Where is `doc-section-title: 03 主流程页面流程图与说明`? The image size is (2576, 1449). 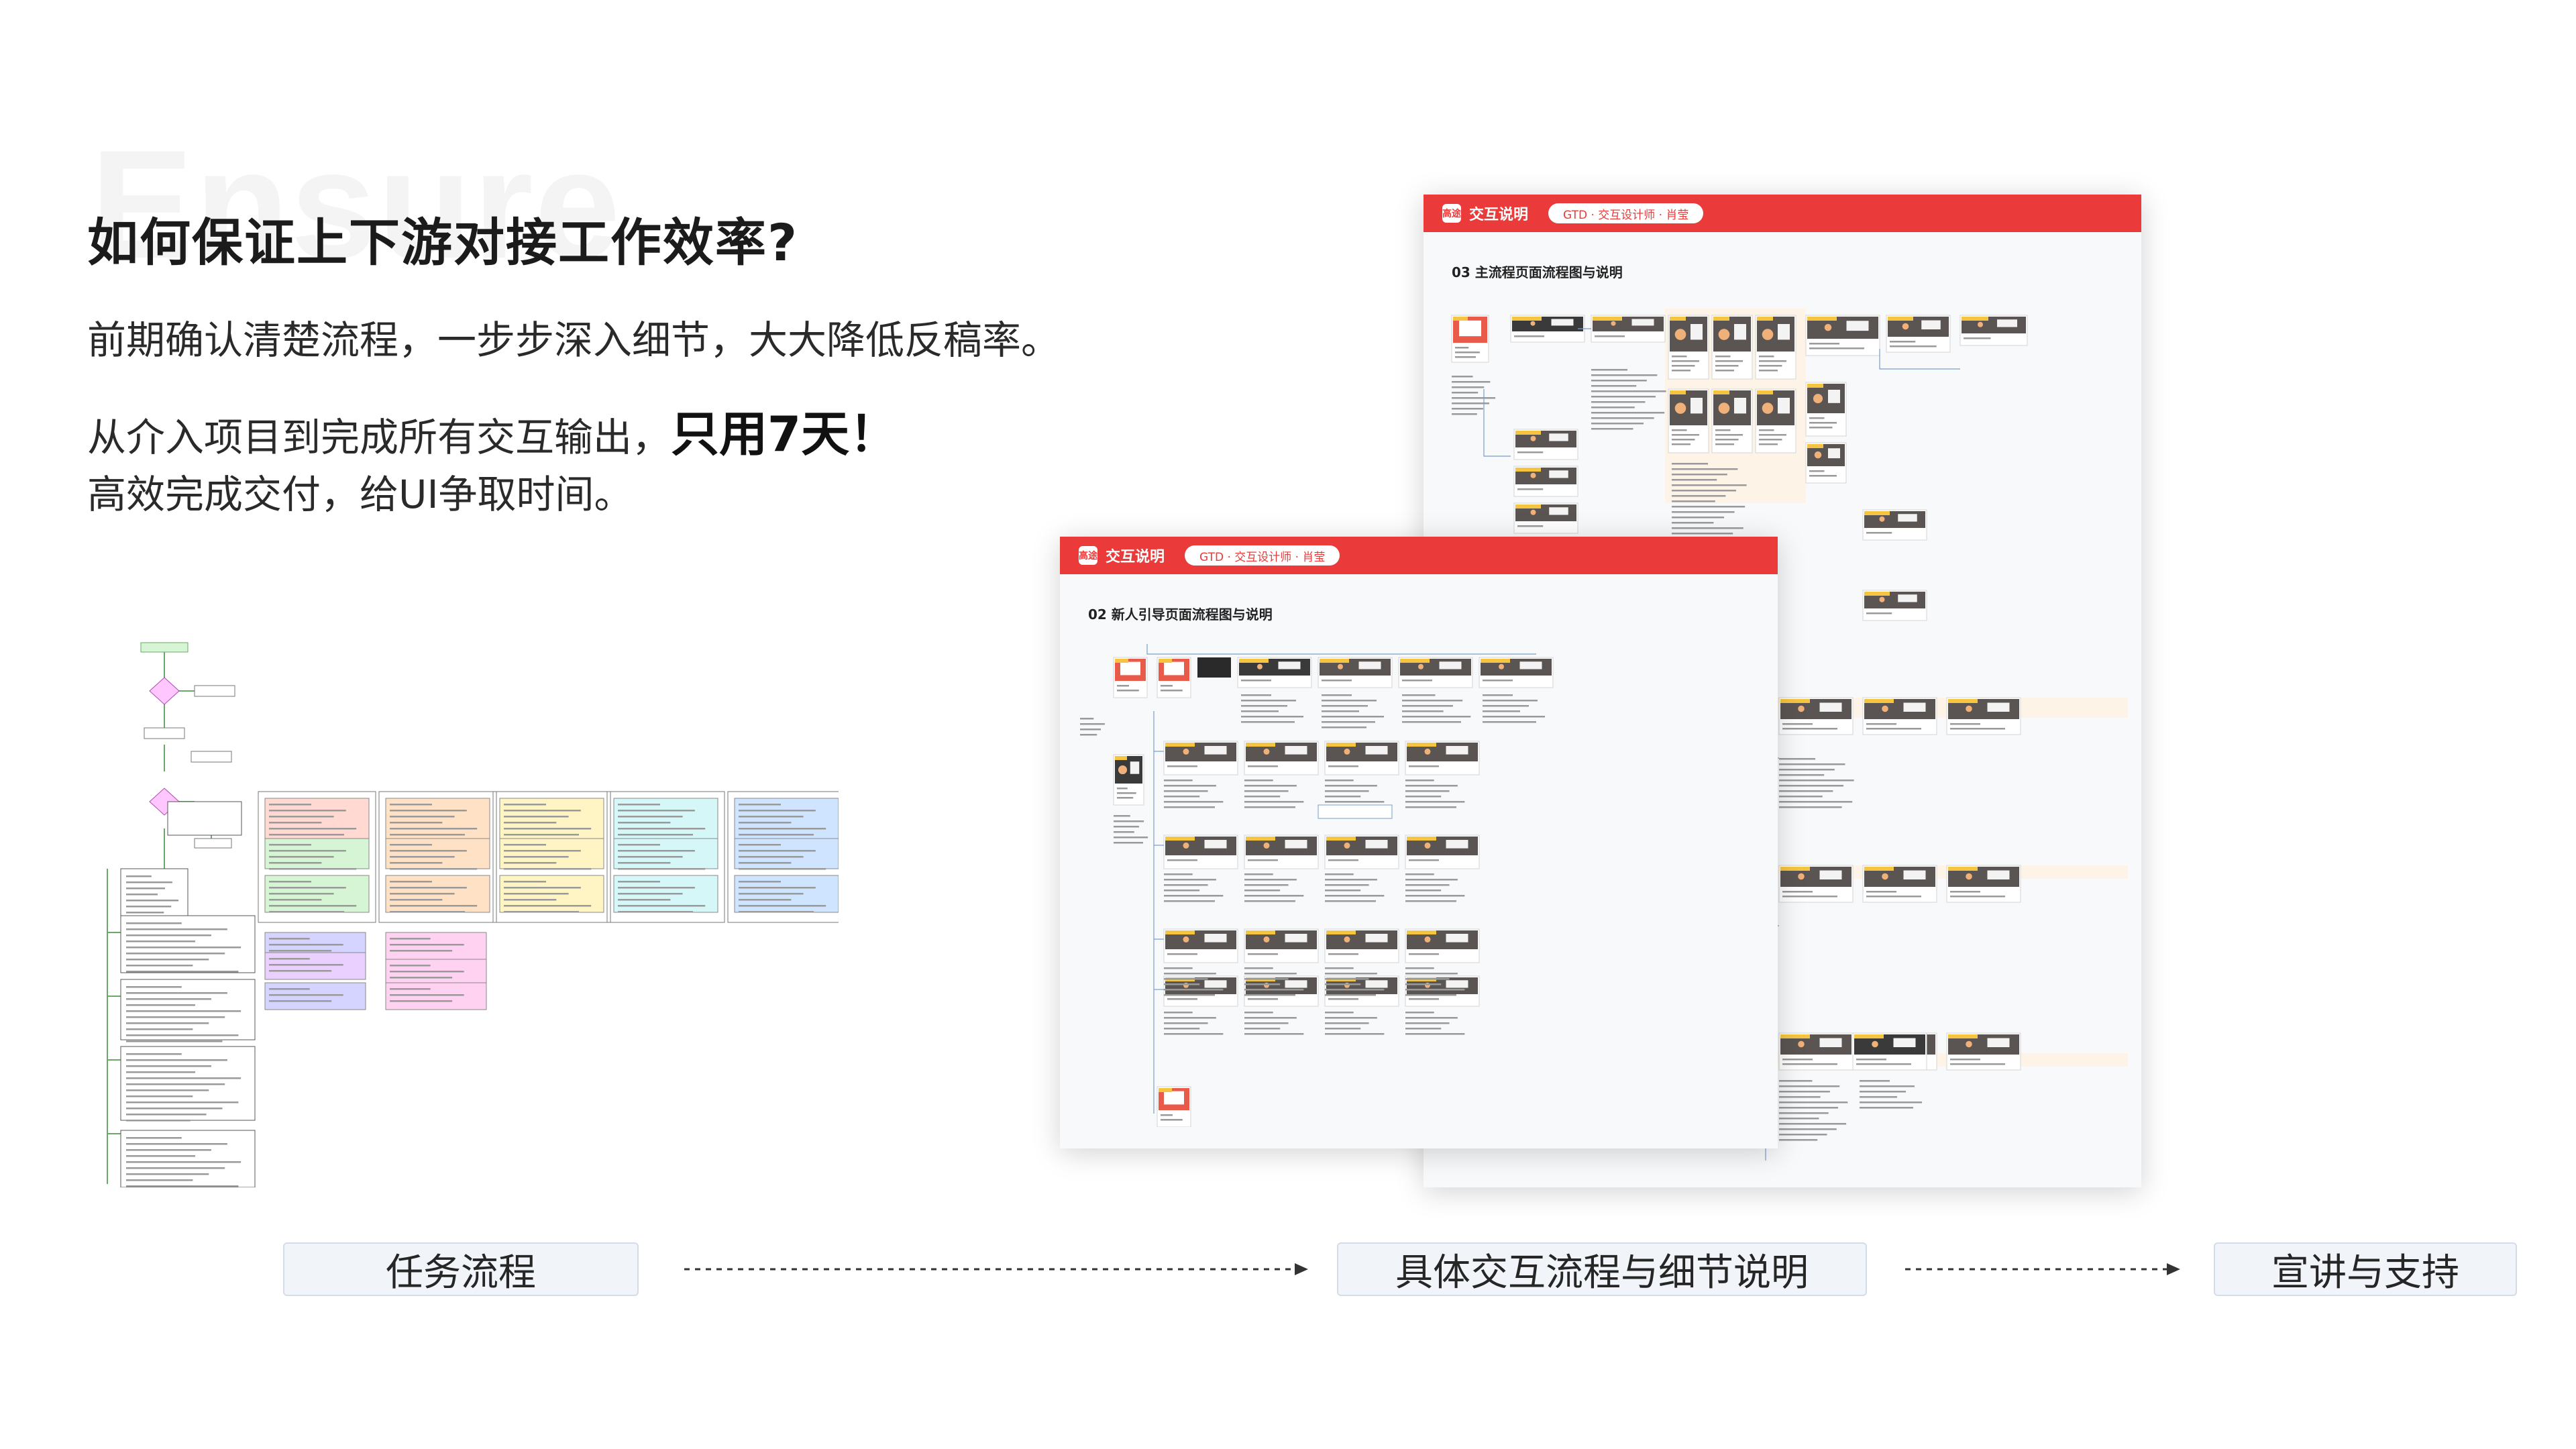 doc-section-title: 03 主流程页面流程图与说明 is located at coordinates (1537, 272).